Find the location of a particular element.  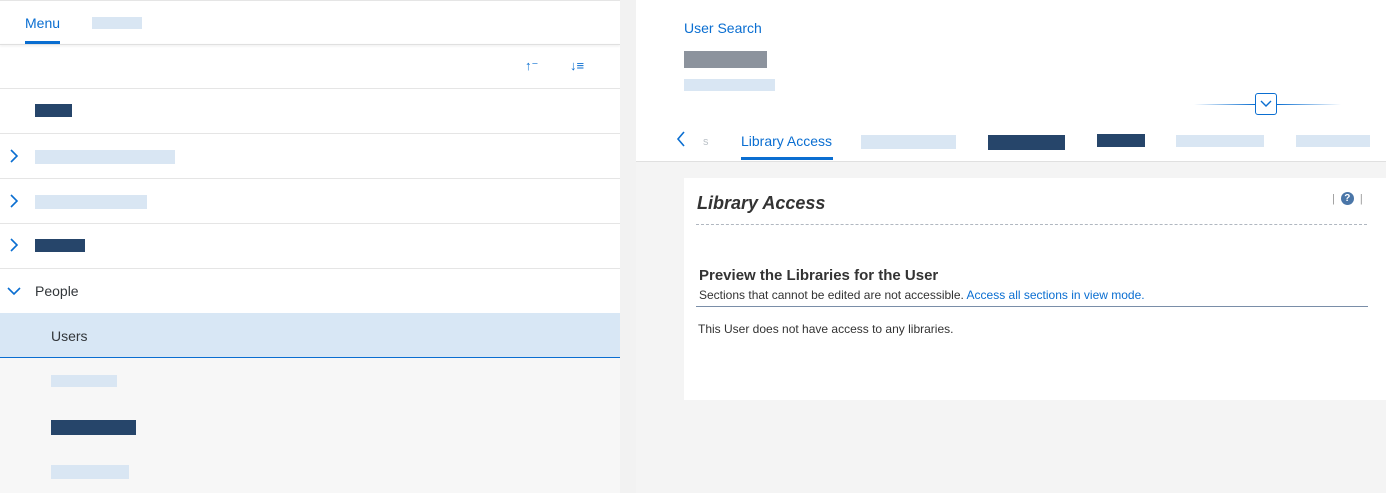

sort-ascending-icon: ↑⁻ is located at coordinates (531, 66).